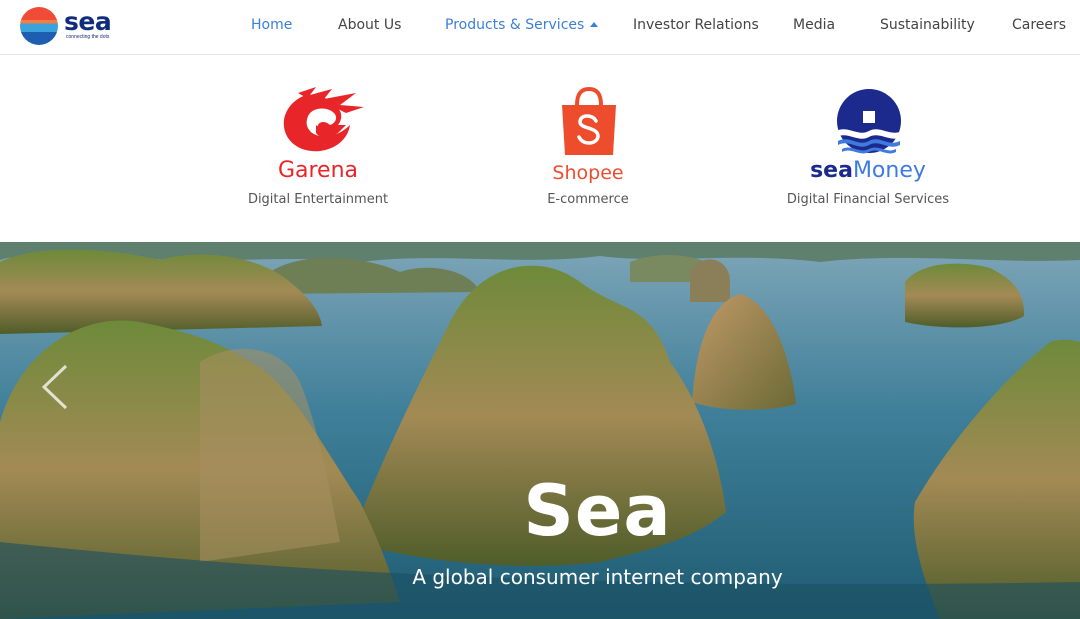 The image size is (1080, 619). I want to click on nav-sustainability: Sustainability, so click(927, 25).